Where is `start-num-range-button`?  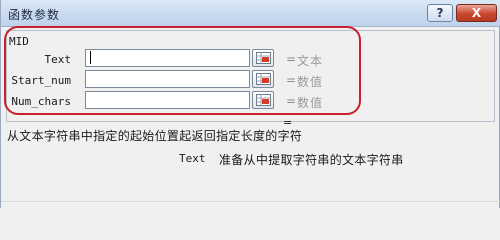
start-num-range-button is located at coordinates (263, 79).